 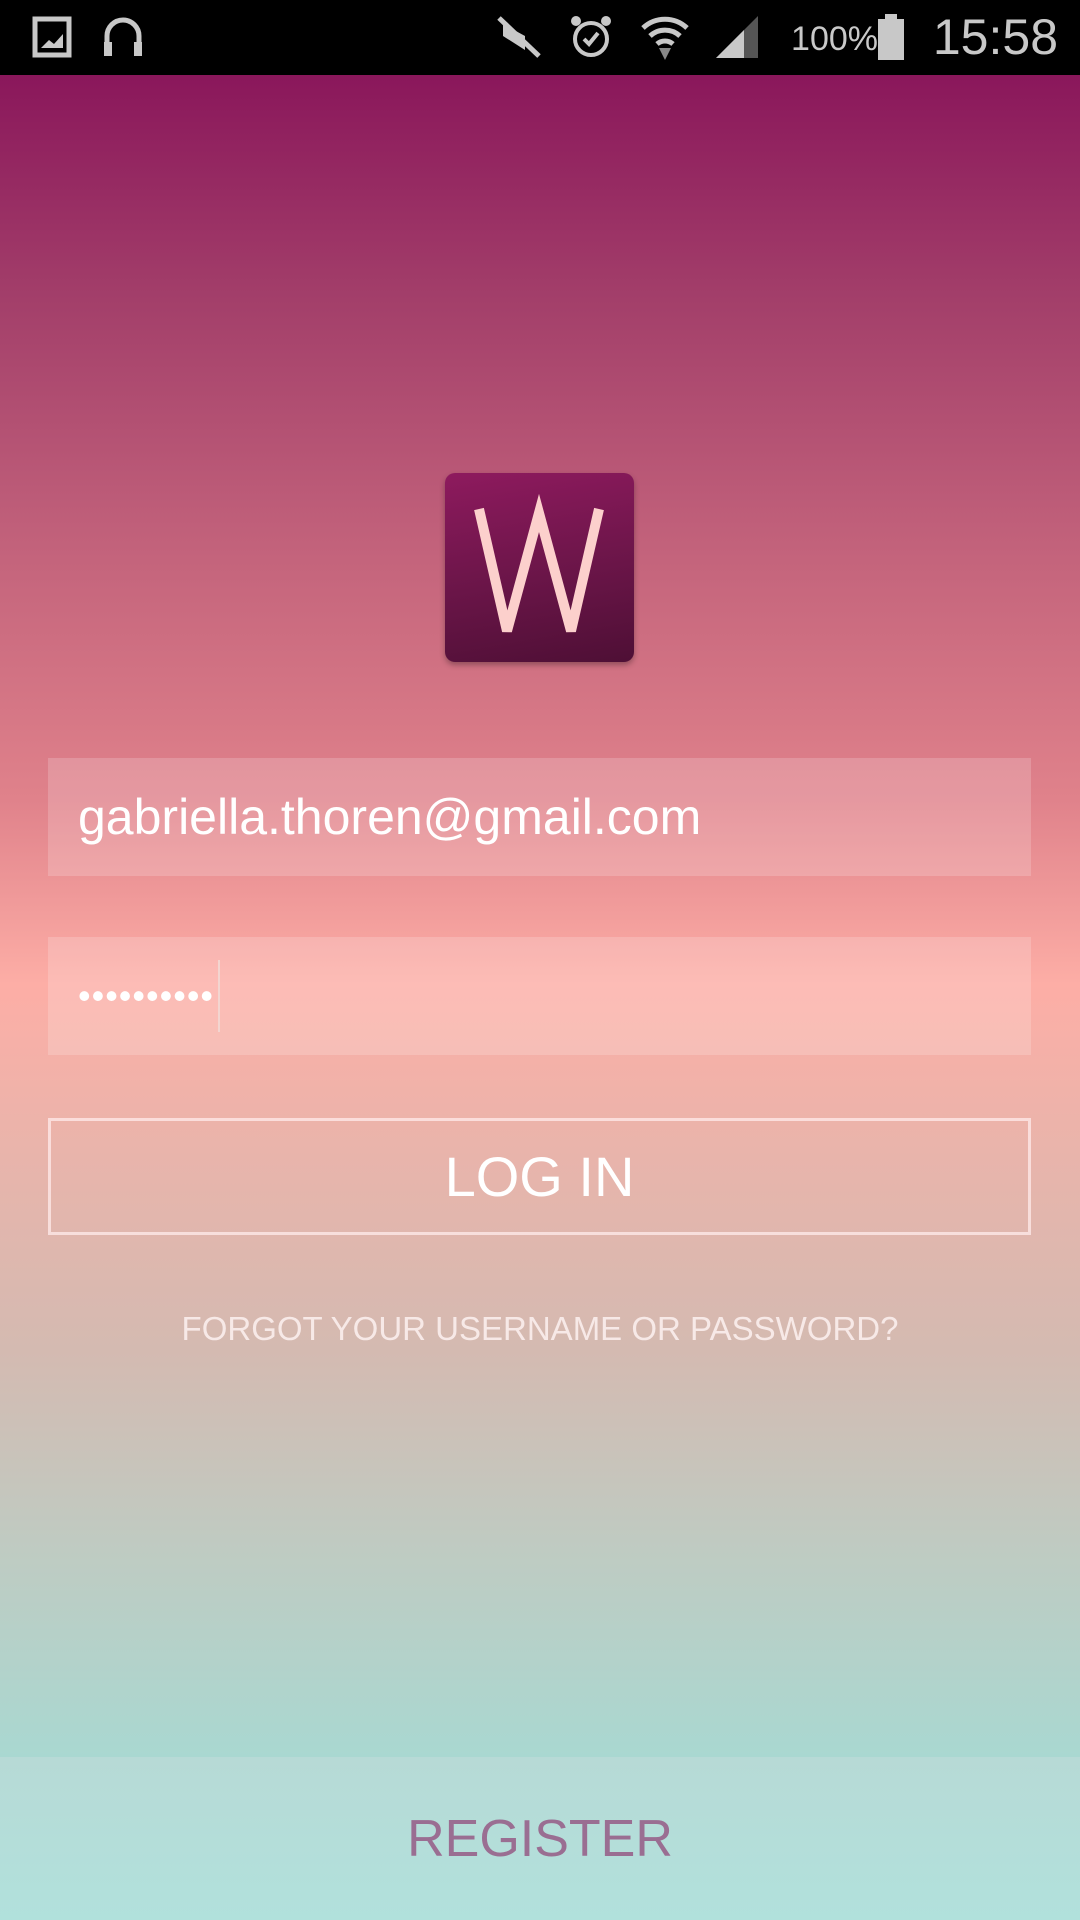 What do you see at coordinates (519, 37) in the screenshot?
I see `mute-icon` at bounding box center [519, 37].